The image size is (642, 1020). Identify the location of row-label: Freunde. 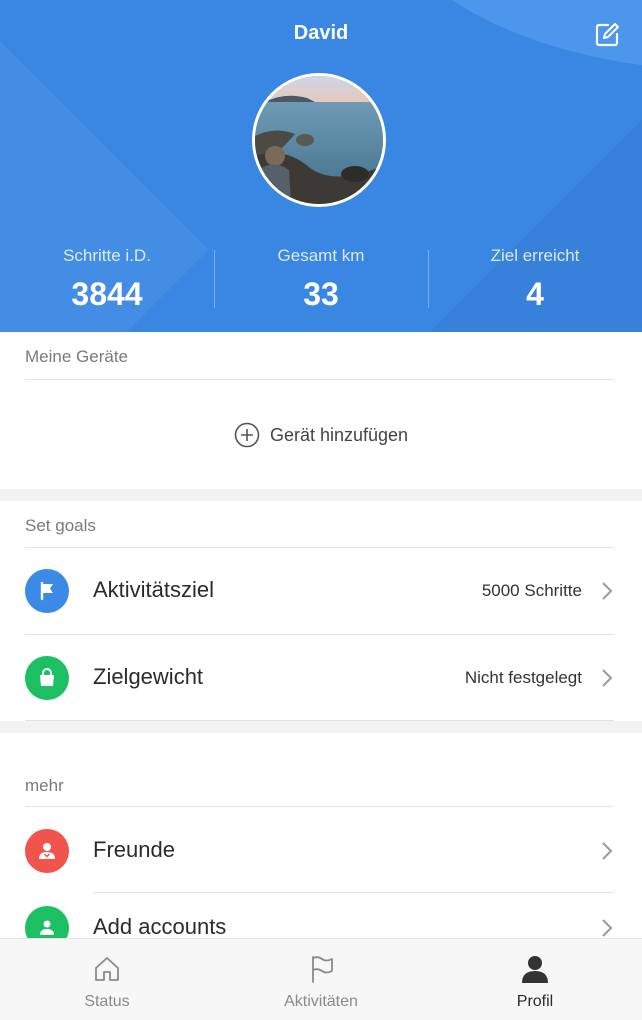
(134, 849).